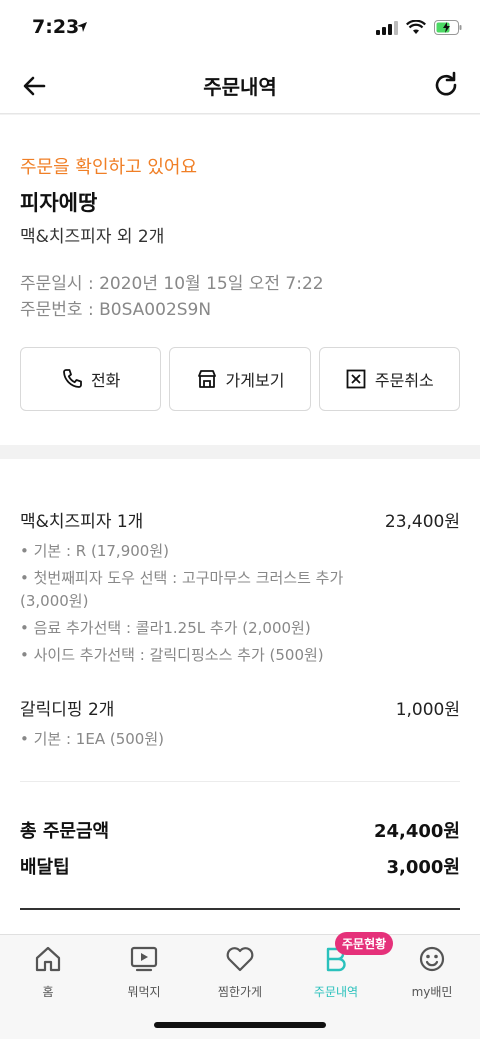 The width and height of the screenshot is (480, 1039). What do you see at coordinates (144, 992) in the screenshot?
I see `tab-label: 뭐먹지` at bounding box center [144, 992].